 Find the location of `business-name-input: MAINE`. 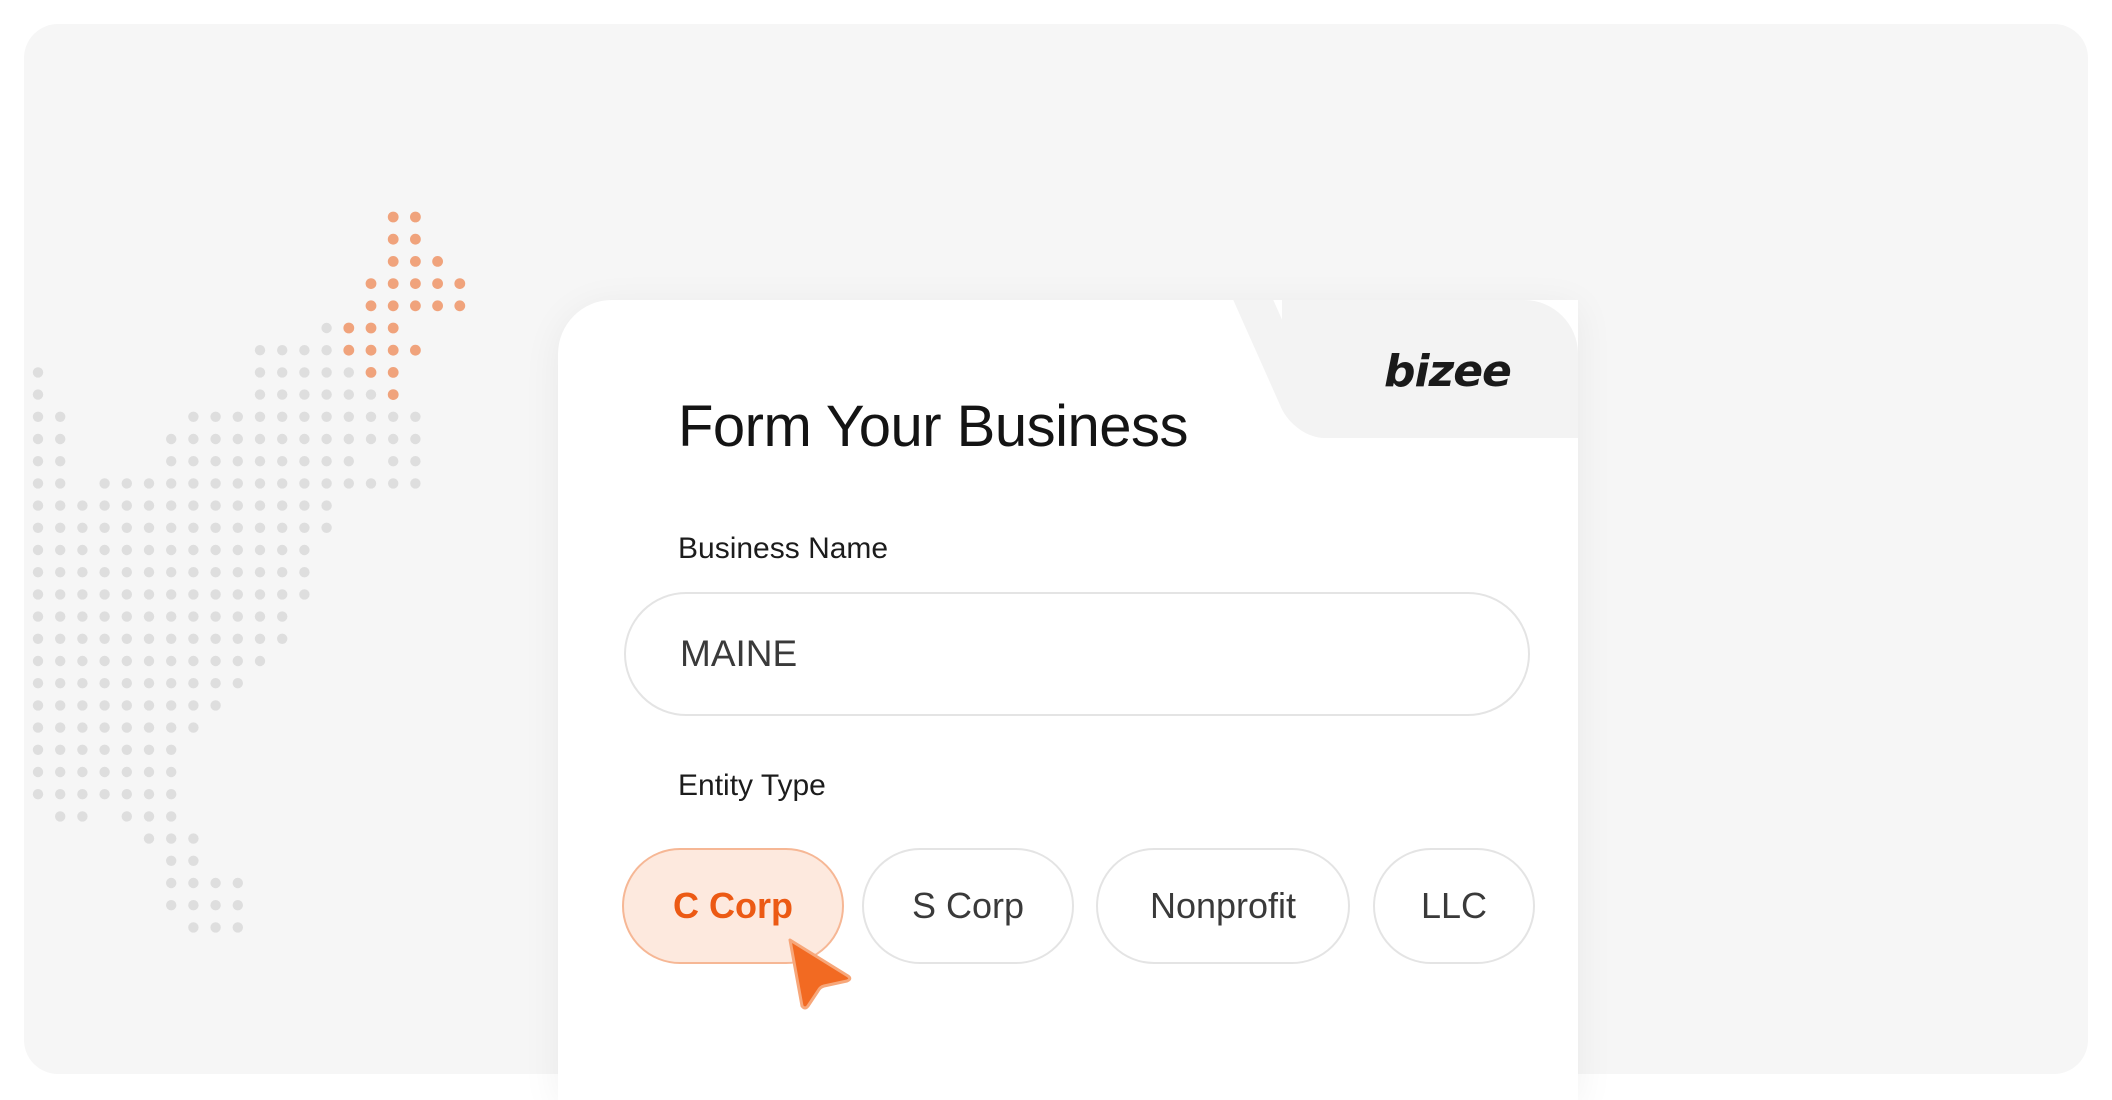

business-name-input: MAINE is located at coordinates (1077, 654).